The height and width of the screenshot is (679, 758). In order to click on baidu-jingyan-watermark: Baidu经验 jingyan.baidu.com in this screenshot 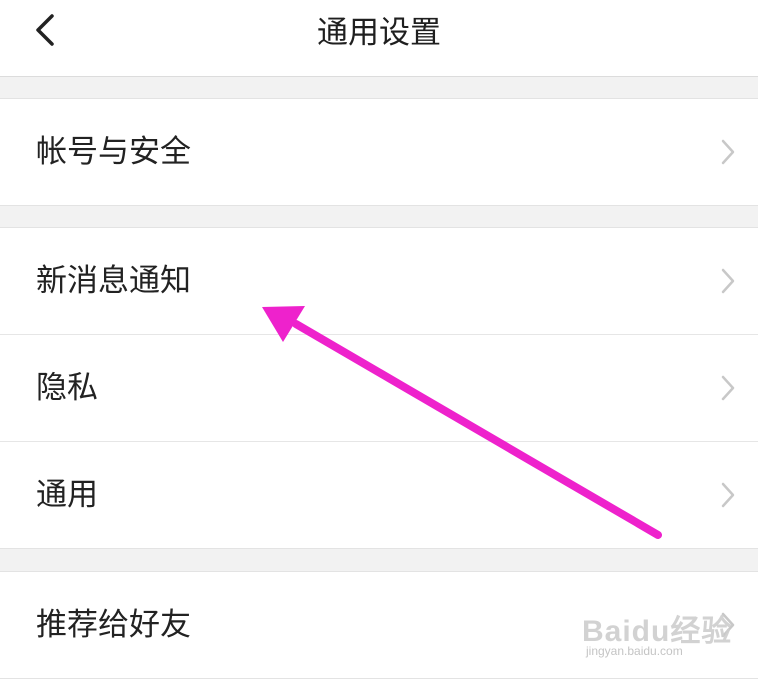, I will do `click(658, 633)`.